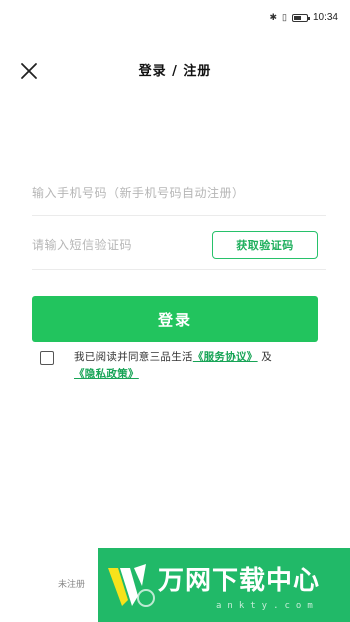 This screenshot has width=350, height=622. What do you see at coordinates (185, 366) in the screenshot?
I see `agreement-text: 我已阅读并同意三品生活《服务协议》 及 《隐私政策》` at bounding box center [185, 366].